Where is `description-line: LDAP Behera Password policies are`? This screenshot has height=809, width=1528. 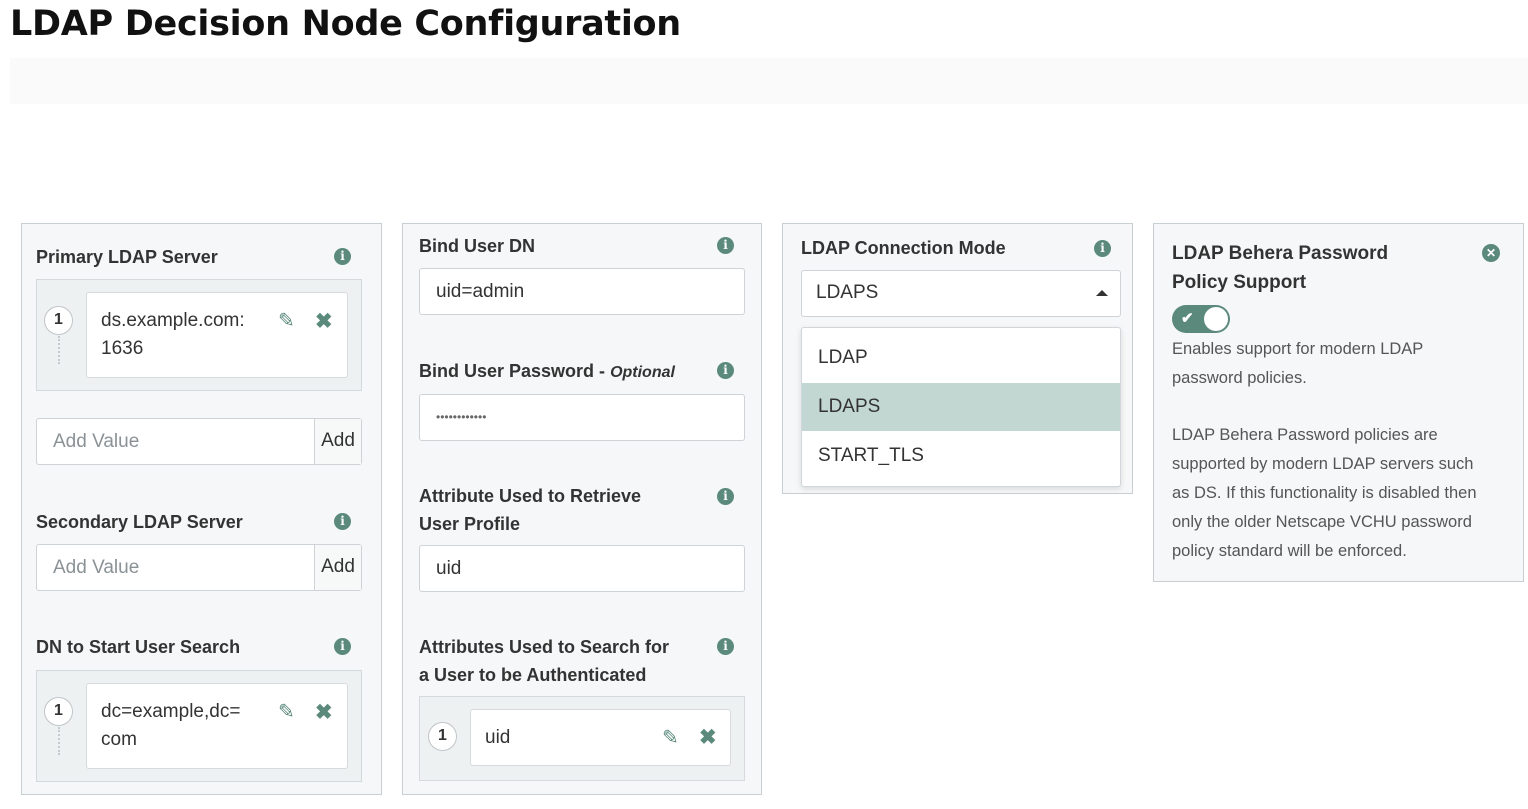
description-line: LDAP Behera Password policies are is located at coordinates (1305, 435).